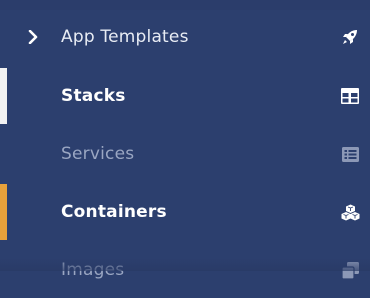 The image size is (370, 298). What do you see at coordinates (125, 37) in the screenshot?
I see `sidebar-item-label: App Templates` at bounding box center [125, 37].